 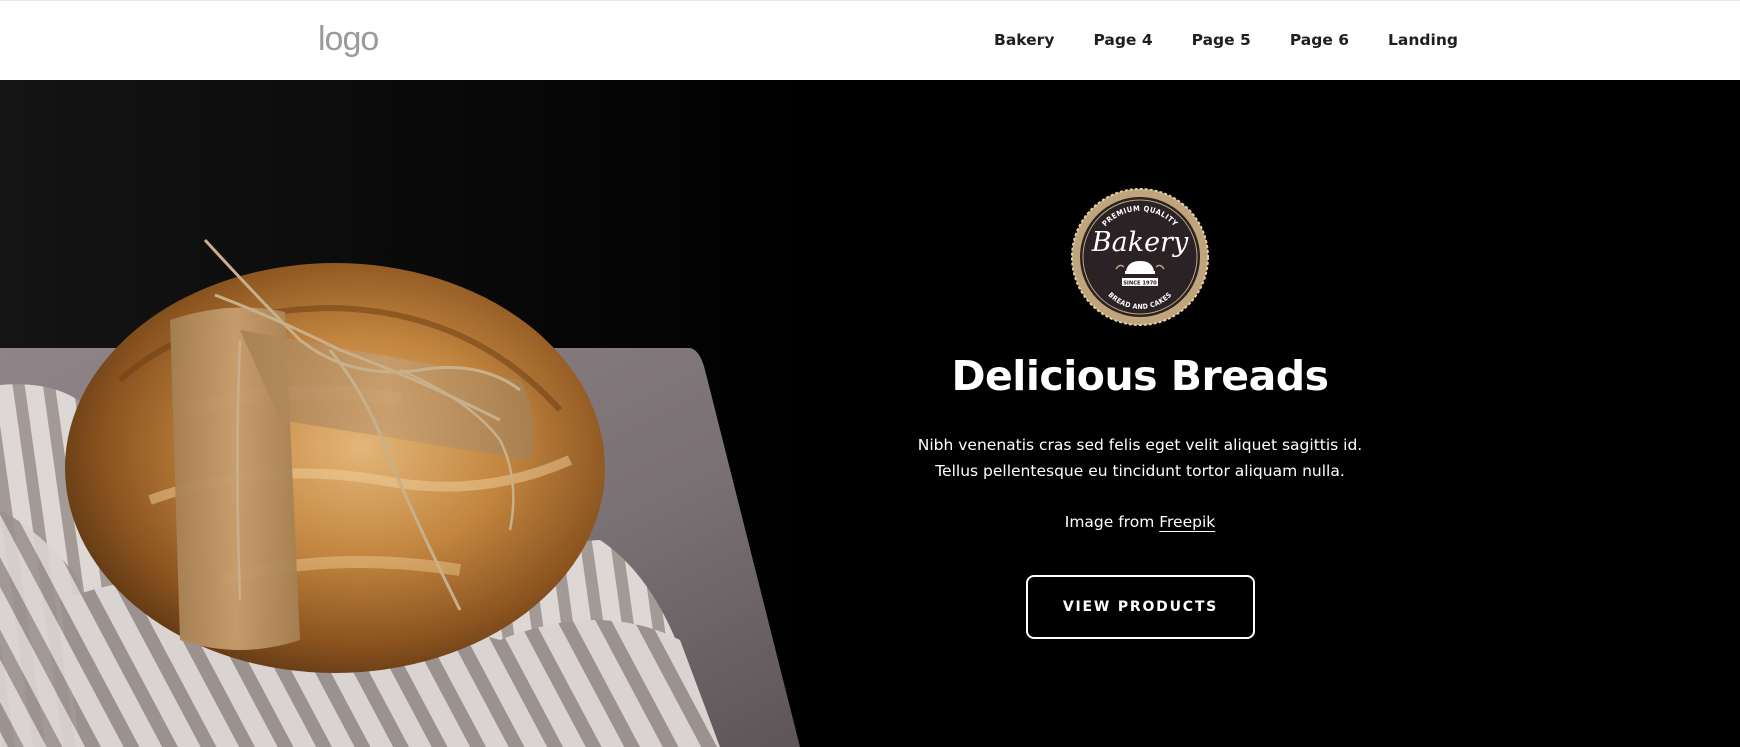 I want to click on nav-item-page-6: Page 6, so click(x=1319, y=40).